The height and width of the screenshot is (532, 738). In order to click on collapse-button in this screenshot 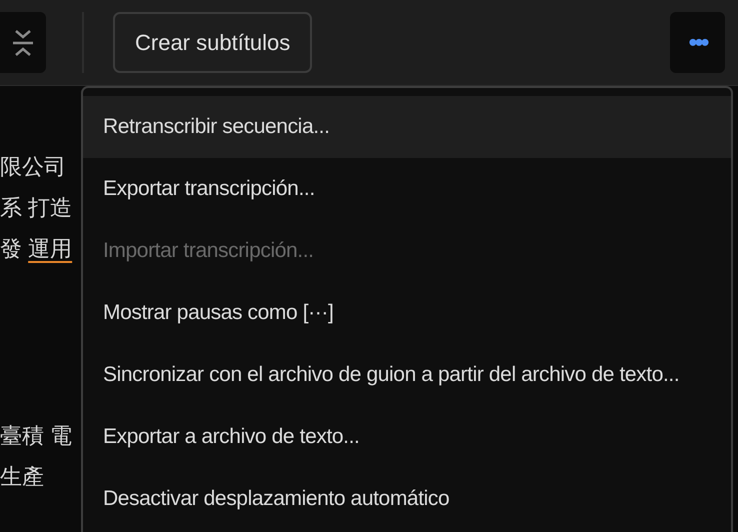, I will do `click(23, 42)`.